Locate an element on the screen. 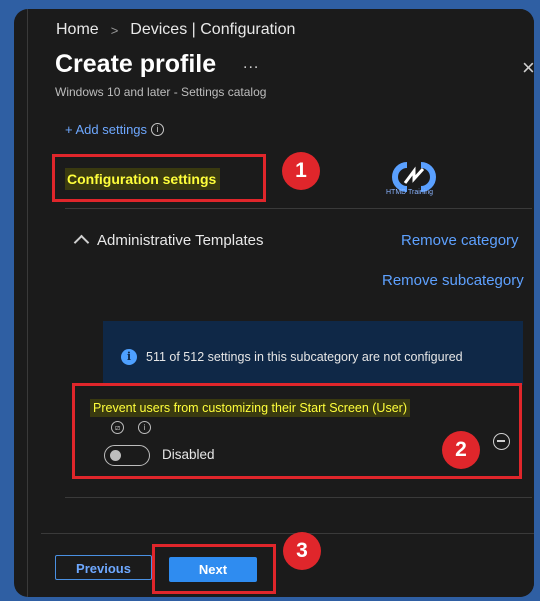 The image size is (540, 601). breadcrumb: Home > Devices | Configuration is located at coordinates (175, 30).